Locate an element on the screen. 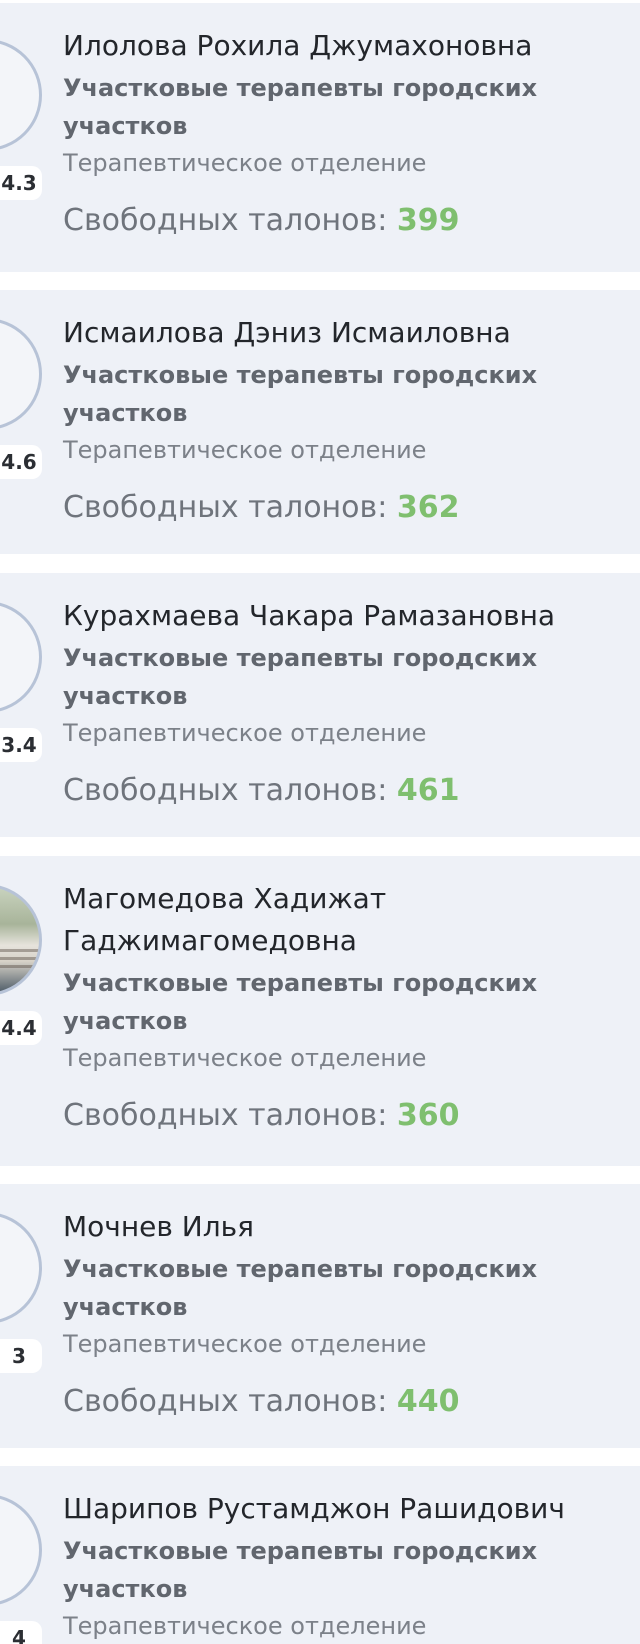 This screenshot has width=640, height=1644. free-tickets: Свободных талонов: 440 is located at coordinates (344, 1402).